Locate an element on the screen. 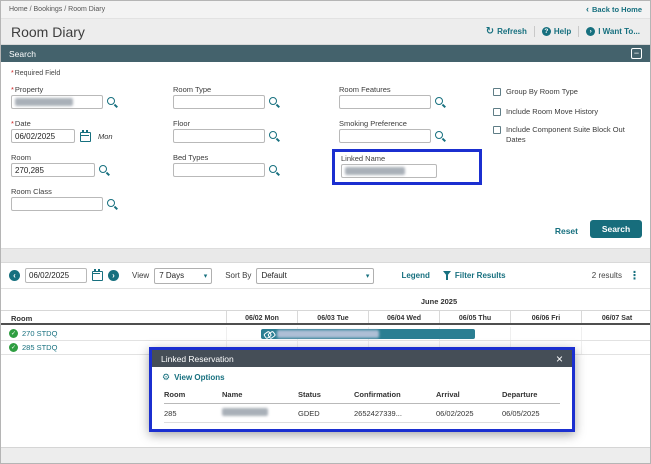  room-row-label-cell: ✓ 270 STDQ is located at coordinates (113, 333).